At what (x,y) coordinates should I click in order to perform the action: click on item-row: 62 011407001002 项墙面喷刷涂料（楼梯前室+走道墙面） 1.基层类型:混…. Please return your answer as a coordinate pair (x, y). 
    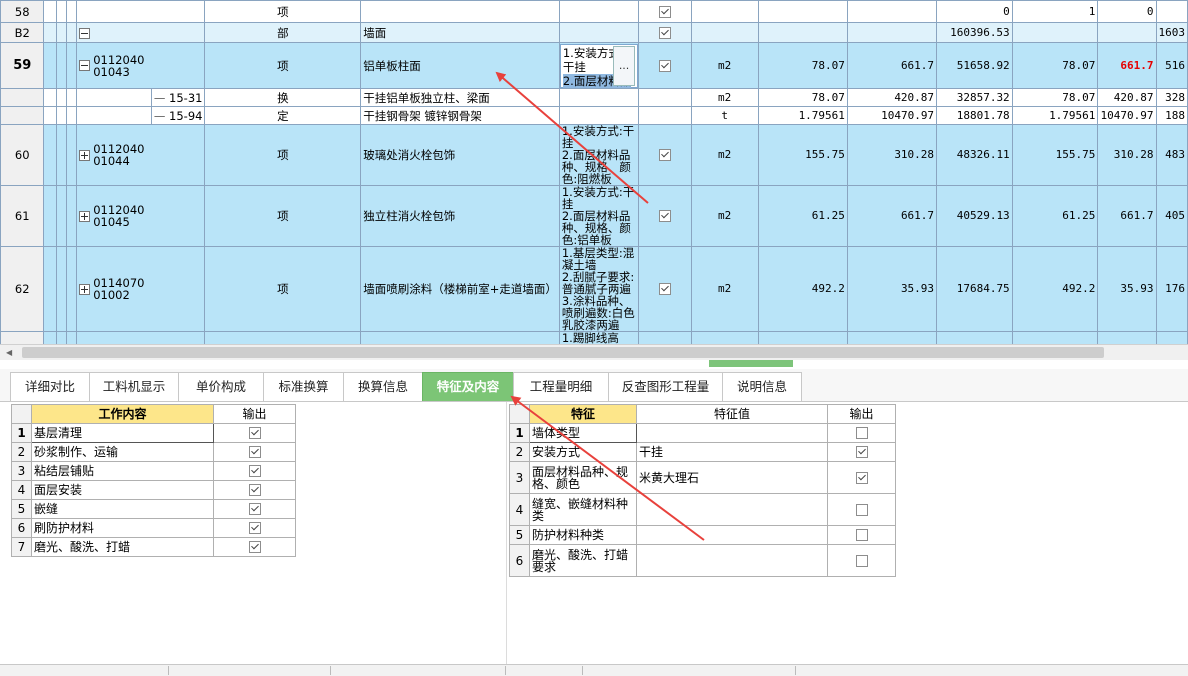
    Looking at the image, I should click on (594, 289).